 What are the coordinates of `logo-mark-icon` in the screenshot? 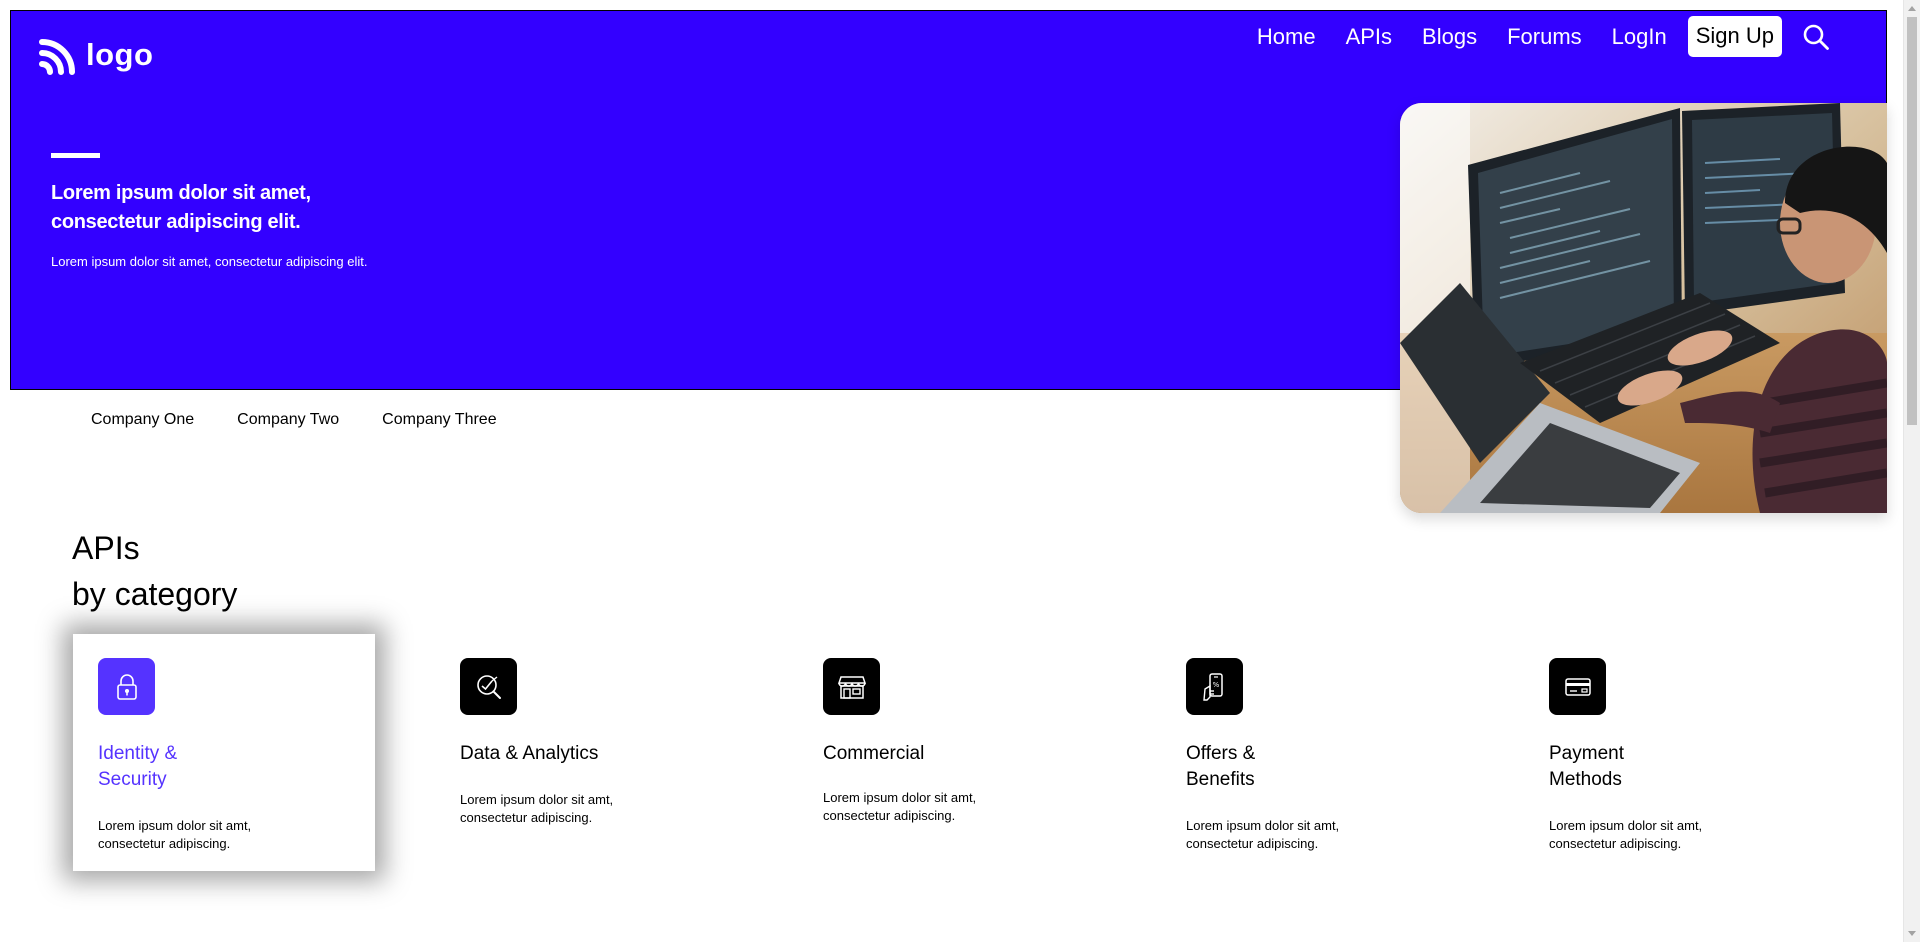 It's located at (57, 57).